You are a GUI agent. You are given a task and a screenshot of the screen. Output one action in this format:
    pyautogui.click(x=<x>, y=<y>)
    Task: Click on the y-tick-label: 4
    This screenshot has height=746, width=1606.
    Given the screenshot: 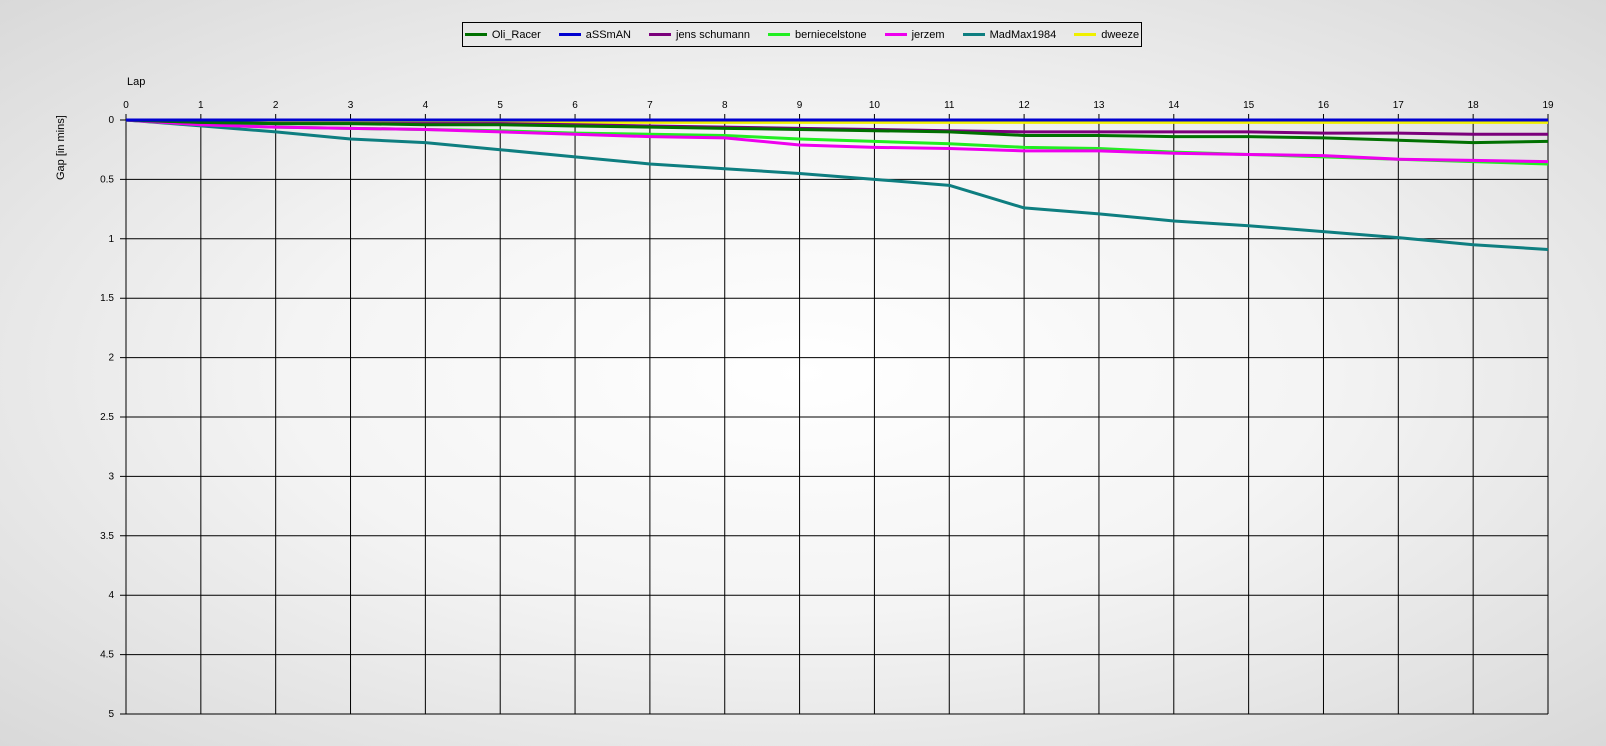 What is the action you would take?
    pyautogui.click(x=111, y=595)
    